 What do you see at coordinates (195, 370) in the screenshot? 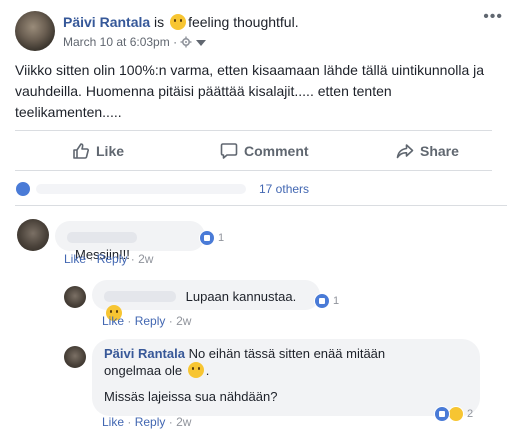
I see `grinning-sweat-emoji-icon` at bounding box center [195, 370].